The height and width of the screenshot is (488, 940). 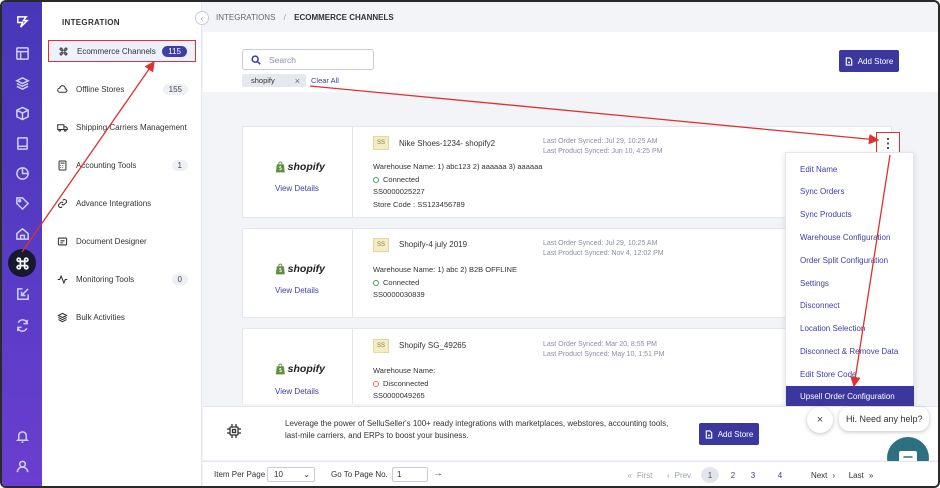 What do you see at coordinates (22, 263) in the screenshot?
I see `integration-command-icon` at bounding box center [22, 263].